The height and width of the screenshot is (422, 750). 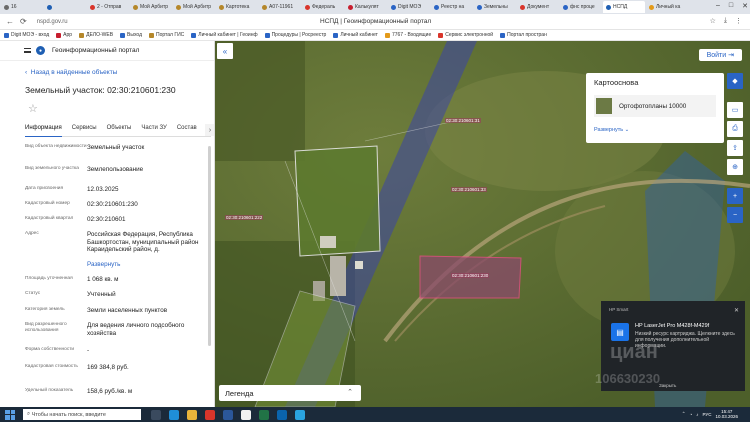 I want to click on taskbar-search-input: ⌕ Чтобы начать поиск, введите, so click(x=82, y=414).